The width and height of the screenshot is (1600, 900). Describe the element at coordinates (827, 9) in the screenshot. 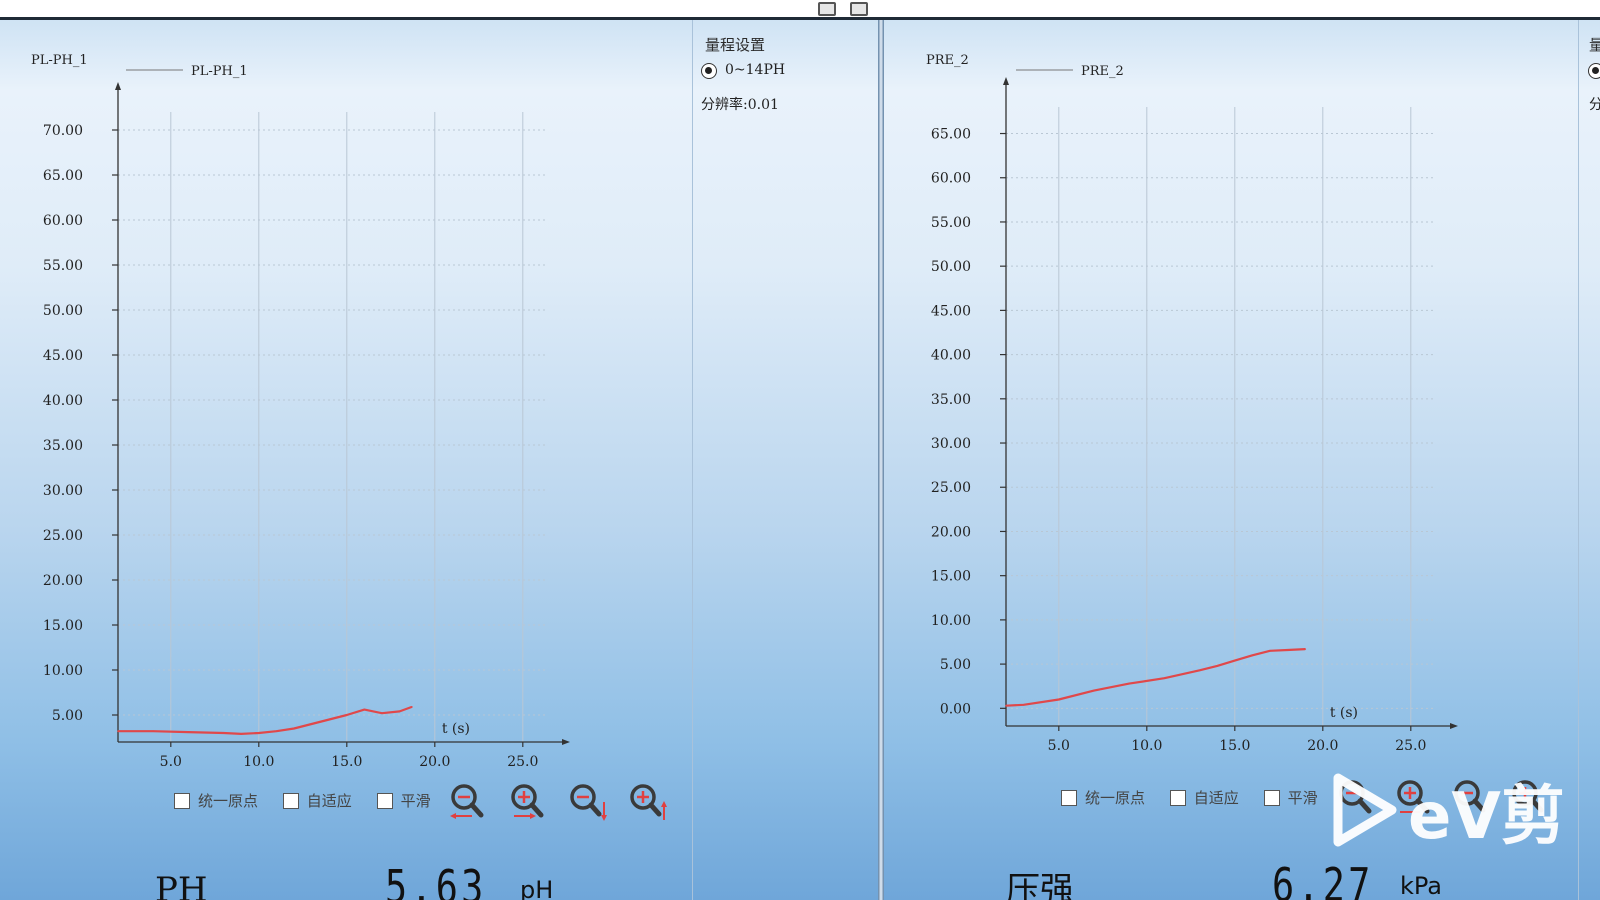

I see `minimize-button` at that location.